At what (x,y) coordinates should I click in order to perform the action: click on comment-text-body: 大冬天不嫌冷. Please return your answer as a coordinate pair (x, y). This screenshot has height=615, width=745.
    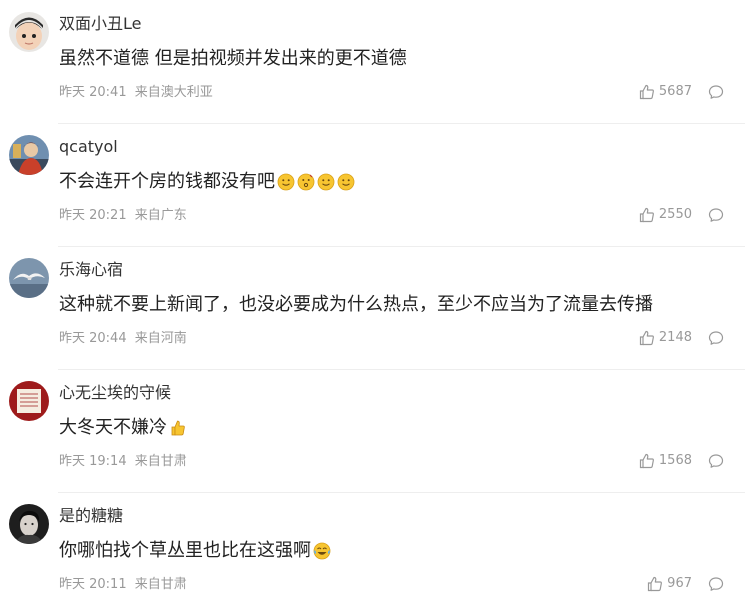
    Looking at the image, I should click on (113, 427).